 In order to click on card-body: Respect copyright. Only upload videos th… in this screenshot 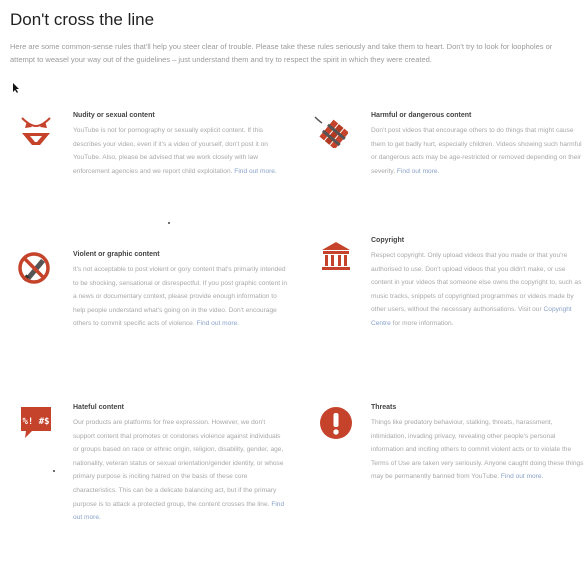, I will do `click(478, 290)`.